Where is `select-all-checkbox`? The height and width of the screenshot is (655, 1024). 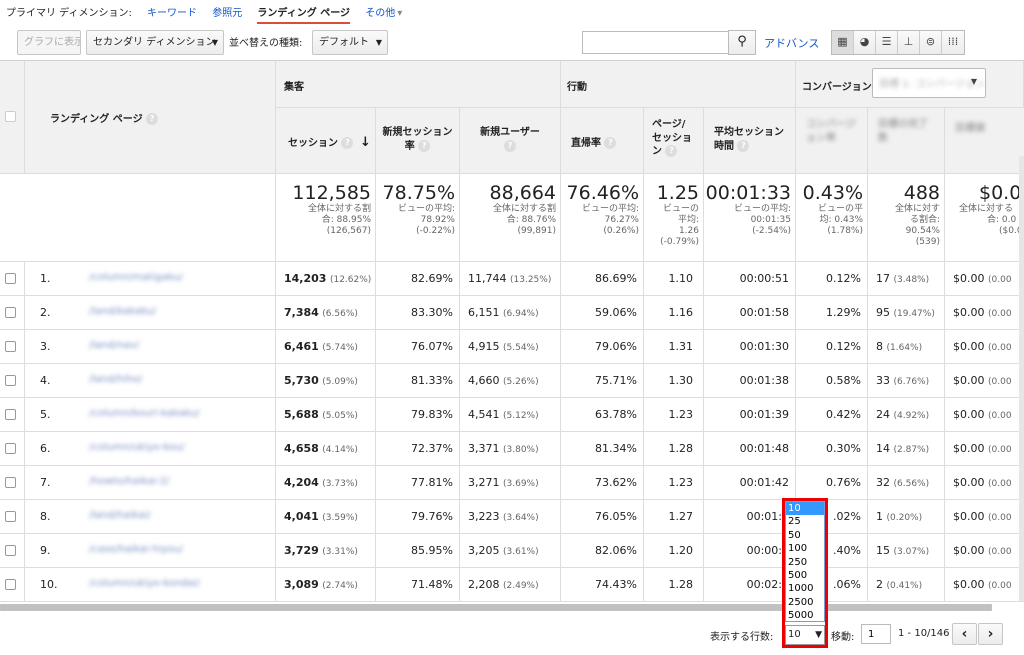
select-all-checkbox is located at coordinates (10, 116).